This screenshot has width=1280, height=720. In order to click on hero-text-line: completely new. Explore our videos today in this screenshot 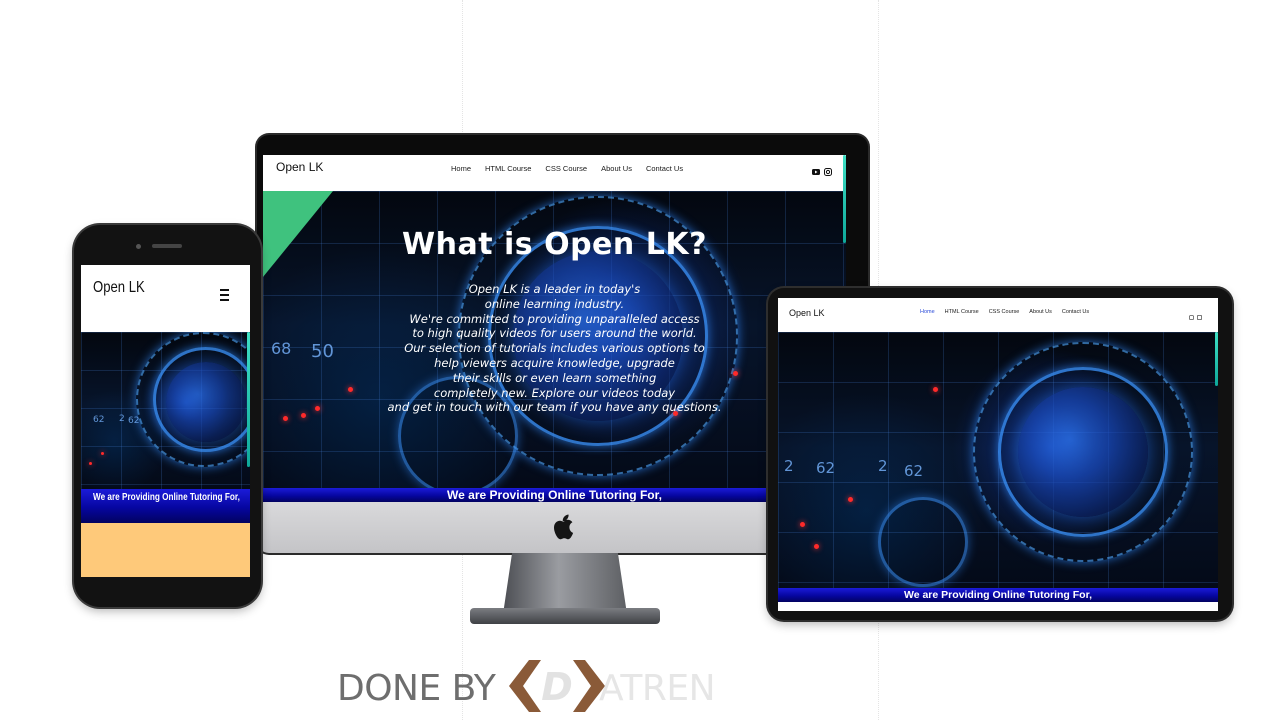, I will do `click(554, 392)`.